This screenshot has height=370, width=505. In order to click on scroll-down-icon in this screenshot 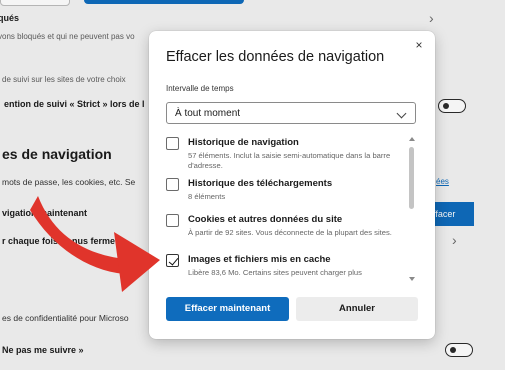, I will do `click(412, 279)`.